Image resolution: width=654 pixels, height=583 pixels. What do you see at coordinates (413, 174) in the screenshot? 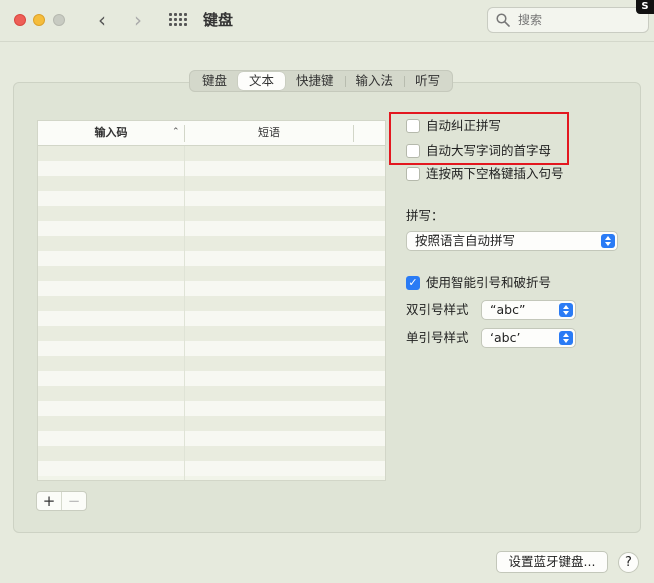
I see `double-space-period-checkbox` at bounding box center [413, 174].